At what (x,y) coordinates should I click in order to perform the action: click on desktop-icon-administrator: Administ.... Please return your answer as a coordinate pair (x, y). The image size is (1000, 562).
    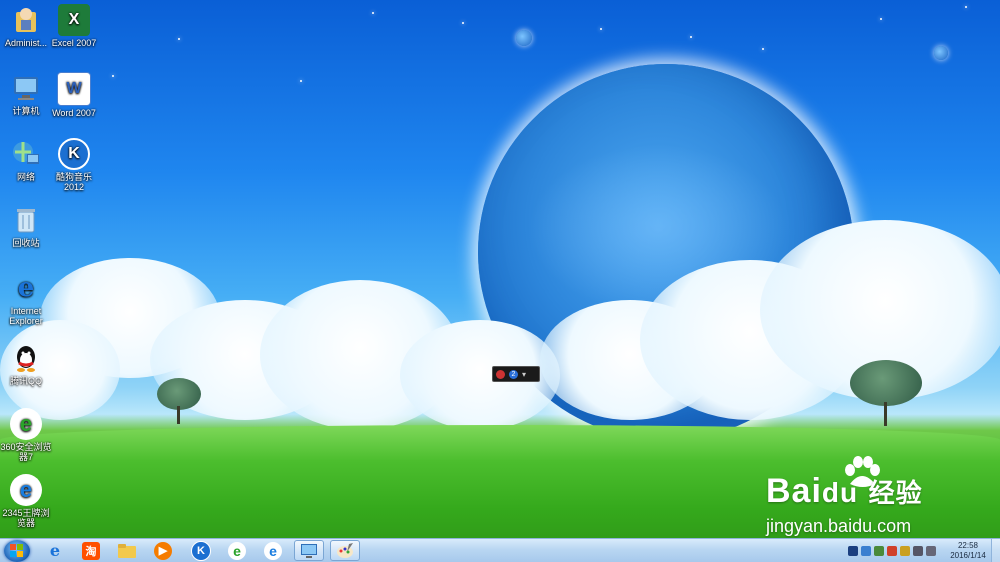
    Looking at the image, I should click on (26, 26).